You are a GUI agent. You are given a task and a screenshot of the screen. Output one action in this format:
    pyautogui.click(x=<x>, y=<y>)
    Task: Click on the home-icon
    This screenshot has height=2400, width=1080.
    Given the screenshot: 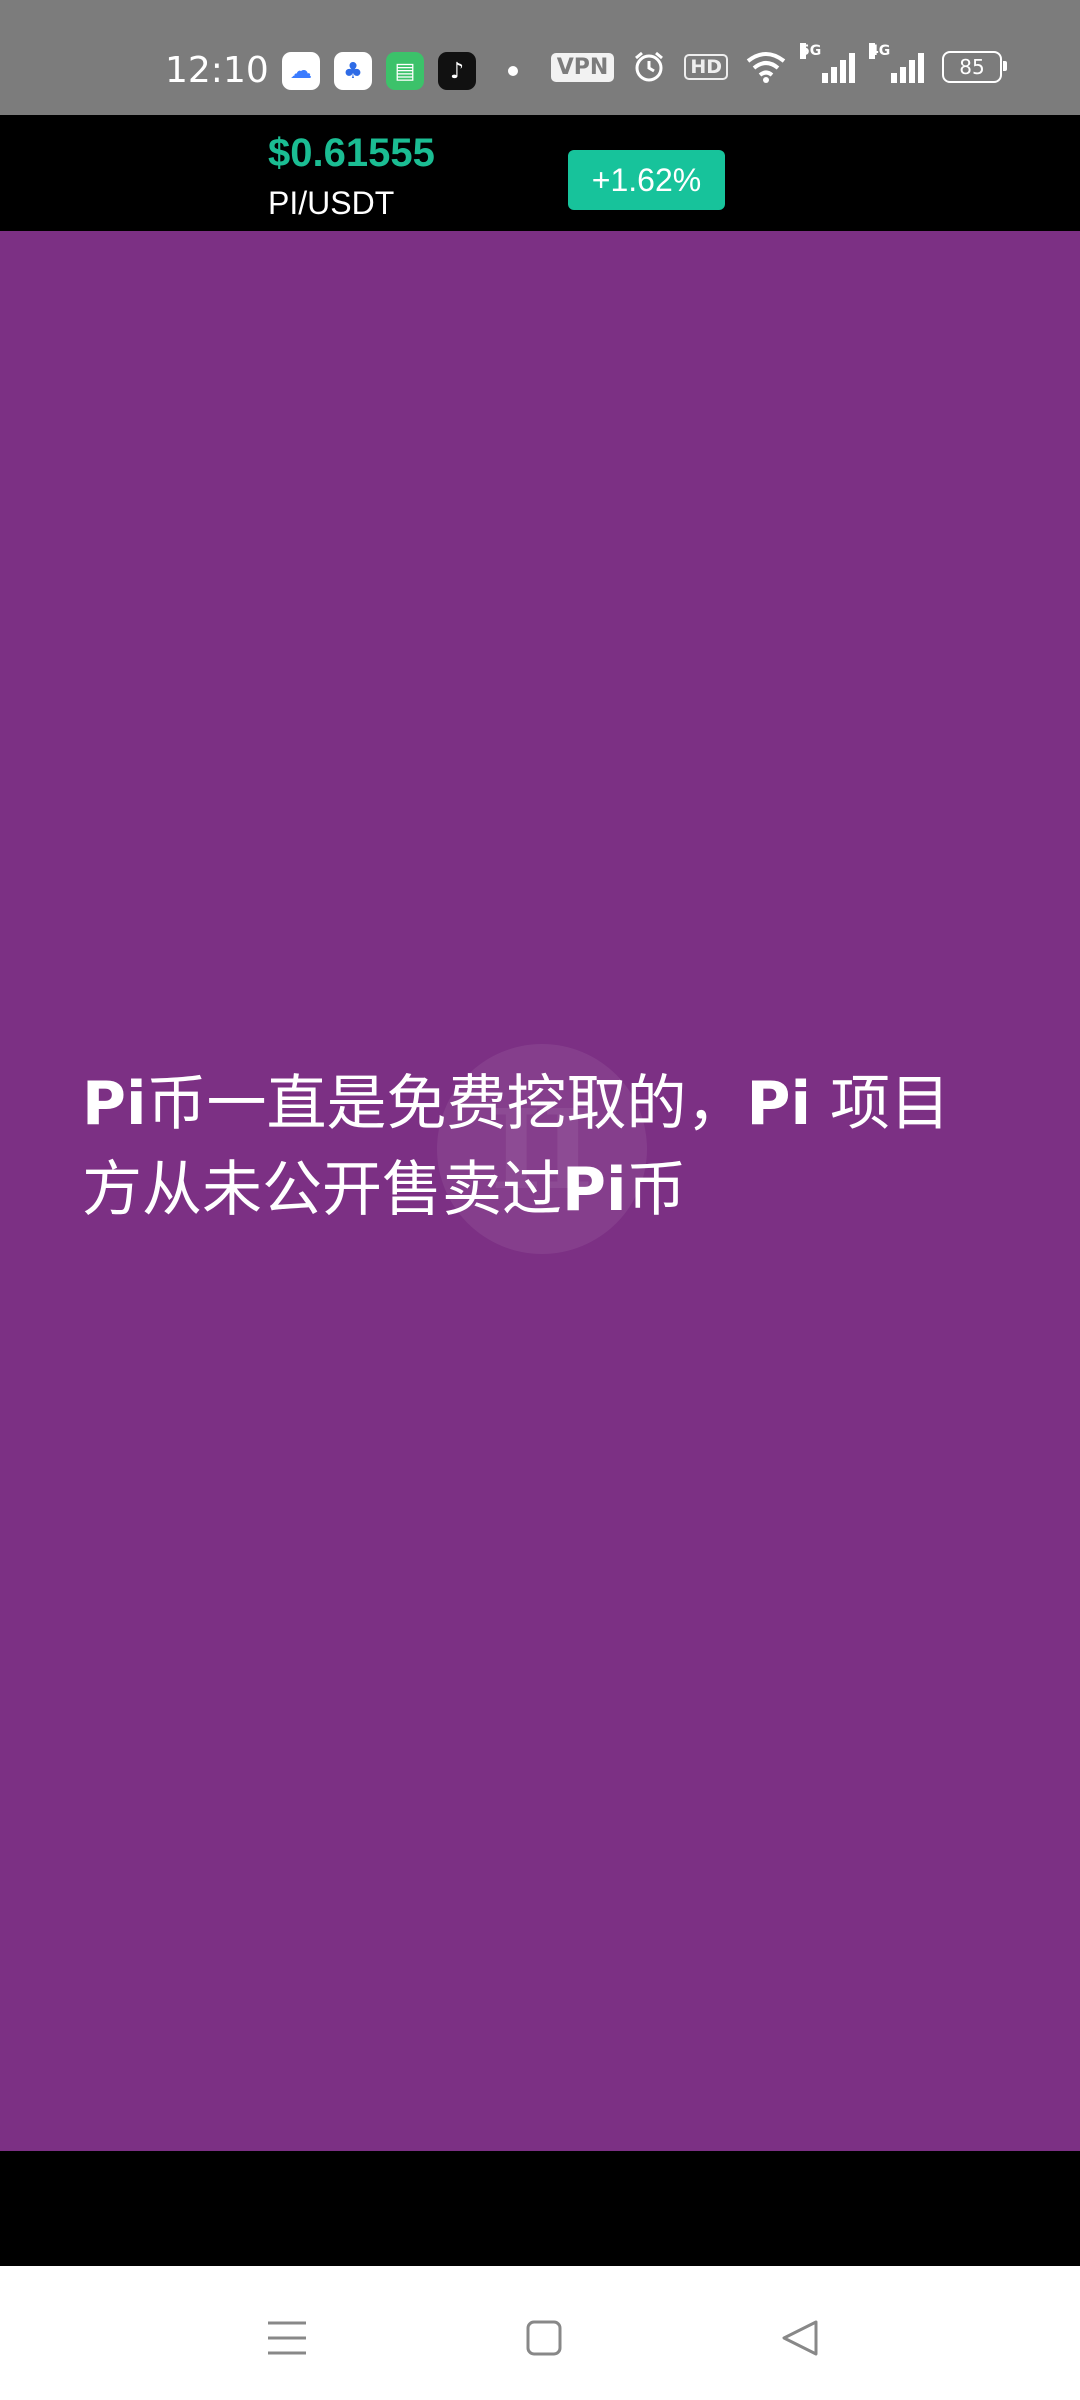 What is the action you would take?
    pyautogui.click(x=544, y=2338)
    